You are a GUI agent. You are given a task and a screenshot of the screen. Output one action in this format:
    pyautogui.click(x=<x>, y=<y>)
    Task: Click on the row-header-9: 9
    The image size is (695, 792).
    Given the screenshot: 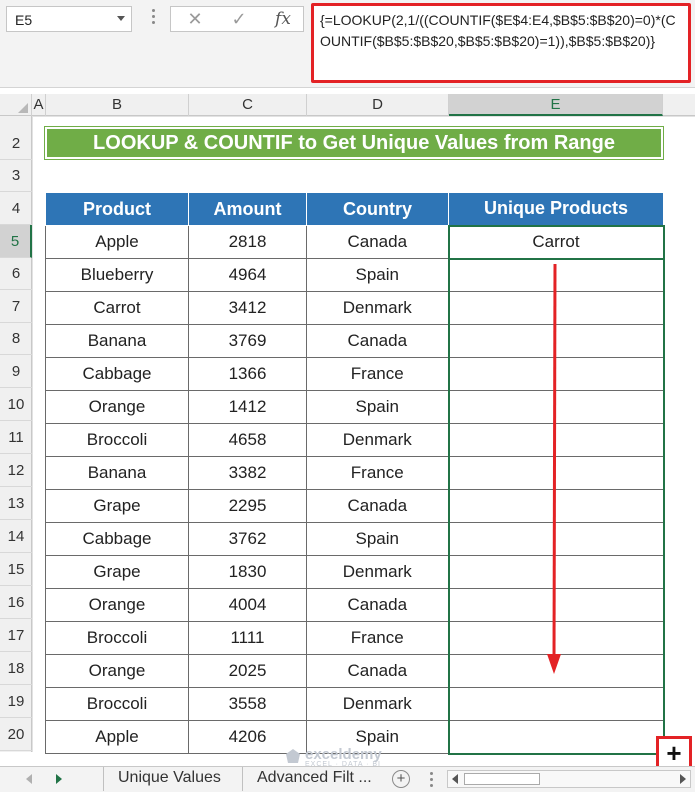 What is the action you would take?
    pyautogui.click(x=16, y=371)
    